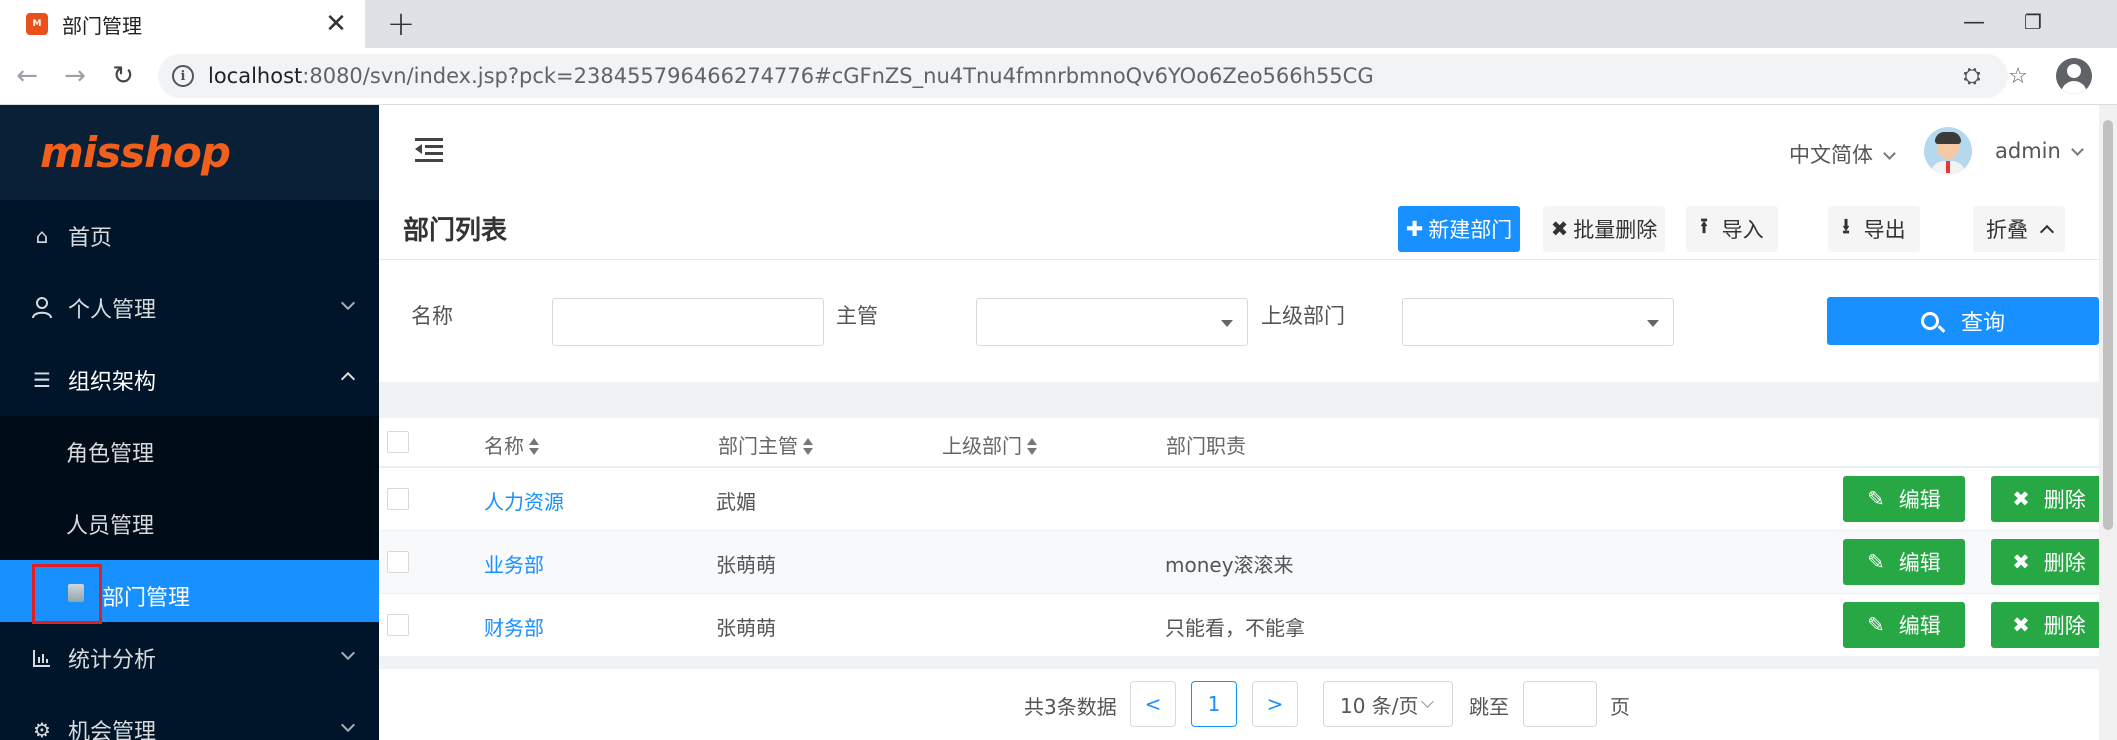  Describe the element at coordinates (189, 717) in the screenshot. I see `sidebar-item-opportunity: ⚙ 机会管理` at that location.